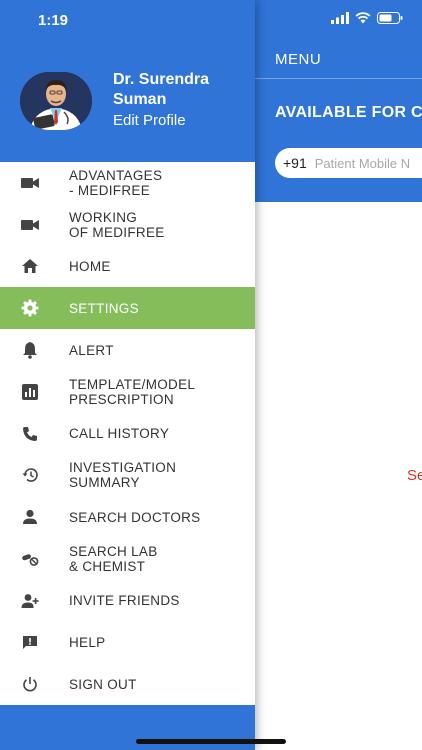 This screenshot has height=750, width=422. What do you see at coordinates (338, 78) in the screenshot?
I see `header-divider` at bounding box center [338, 78].